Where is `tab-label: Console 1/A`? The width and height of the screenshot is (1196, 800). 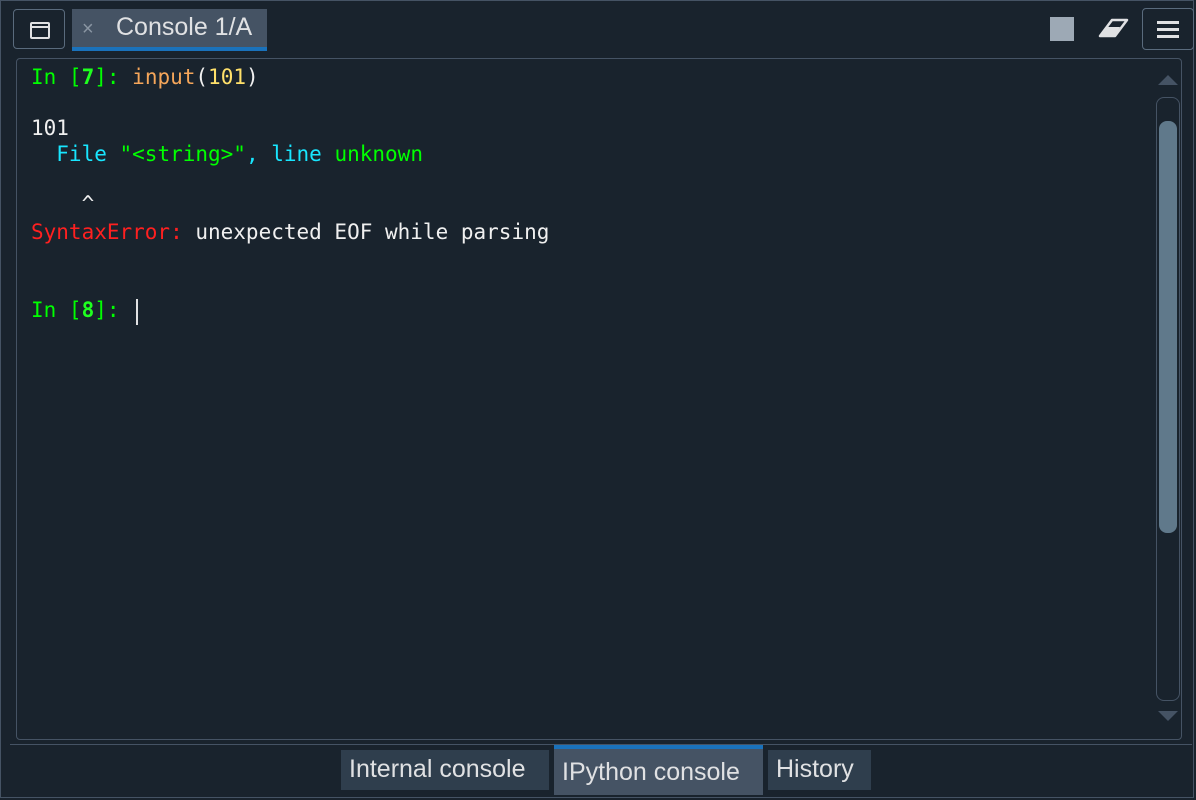
tab-label: Console 1/A is located at coordinates (184, 27).